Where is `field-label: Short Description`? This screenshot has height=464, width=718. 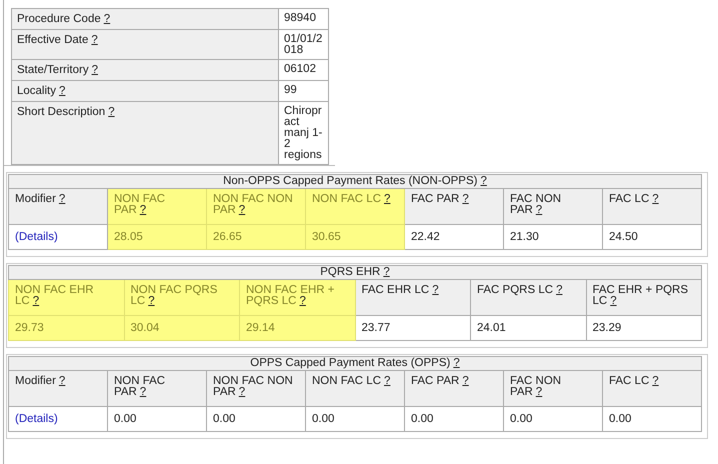 field-label: Short Description is located at coordinates (61, 112).